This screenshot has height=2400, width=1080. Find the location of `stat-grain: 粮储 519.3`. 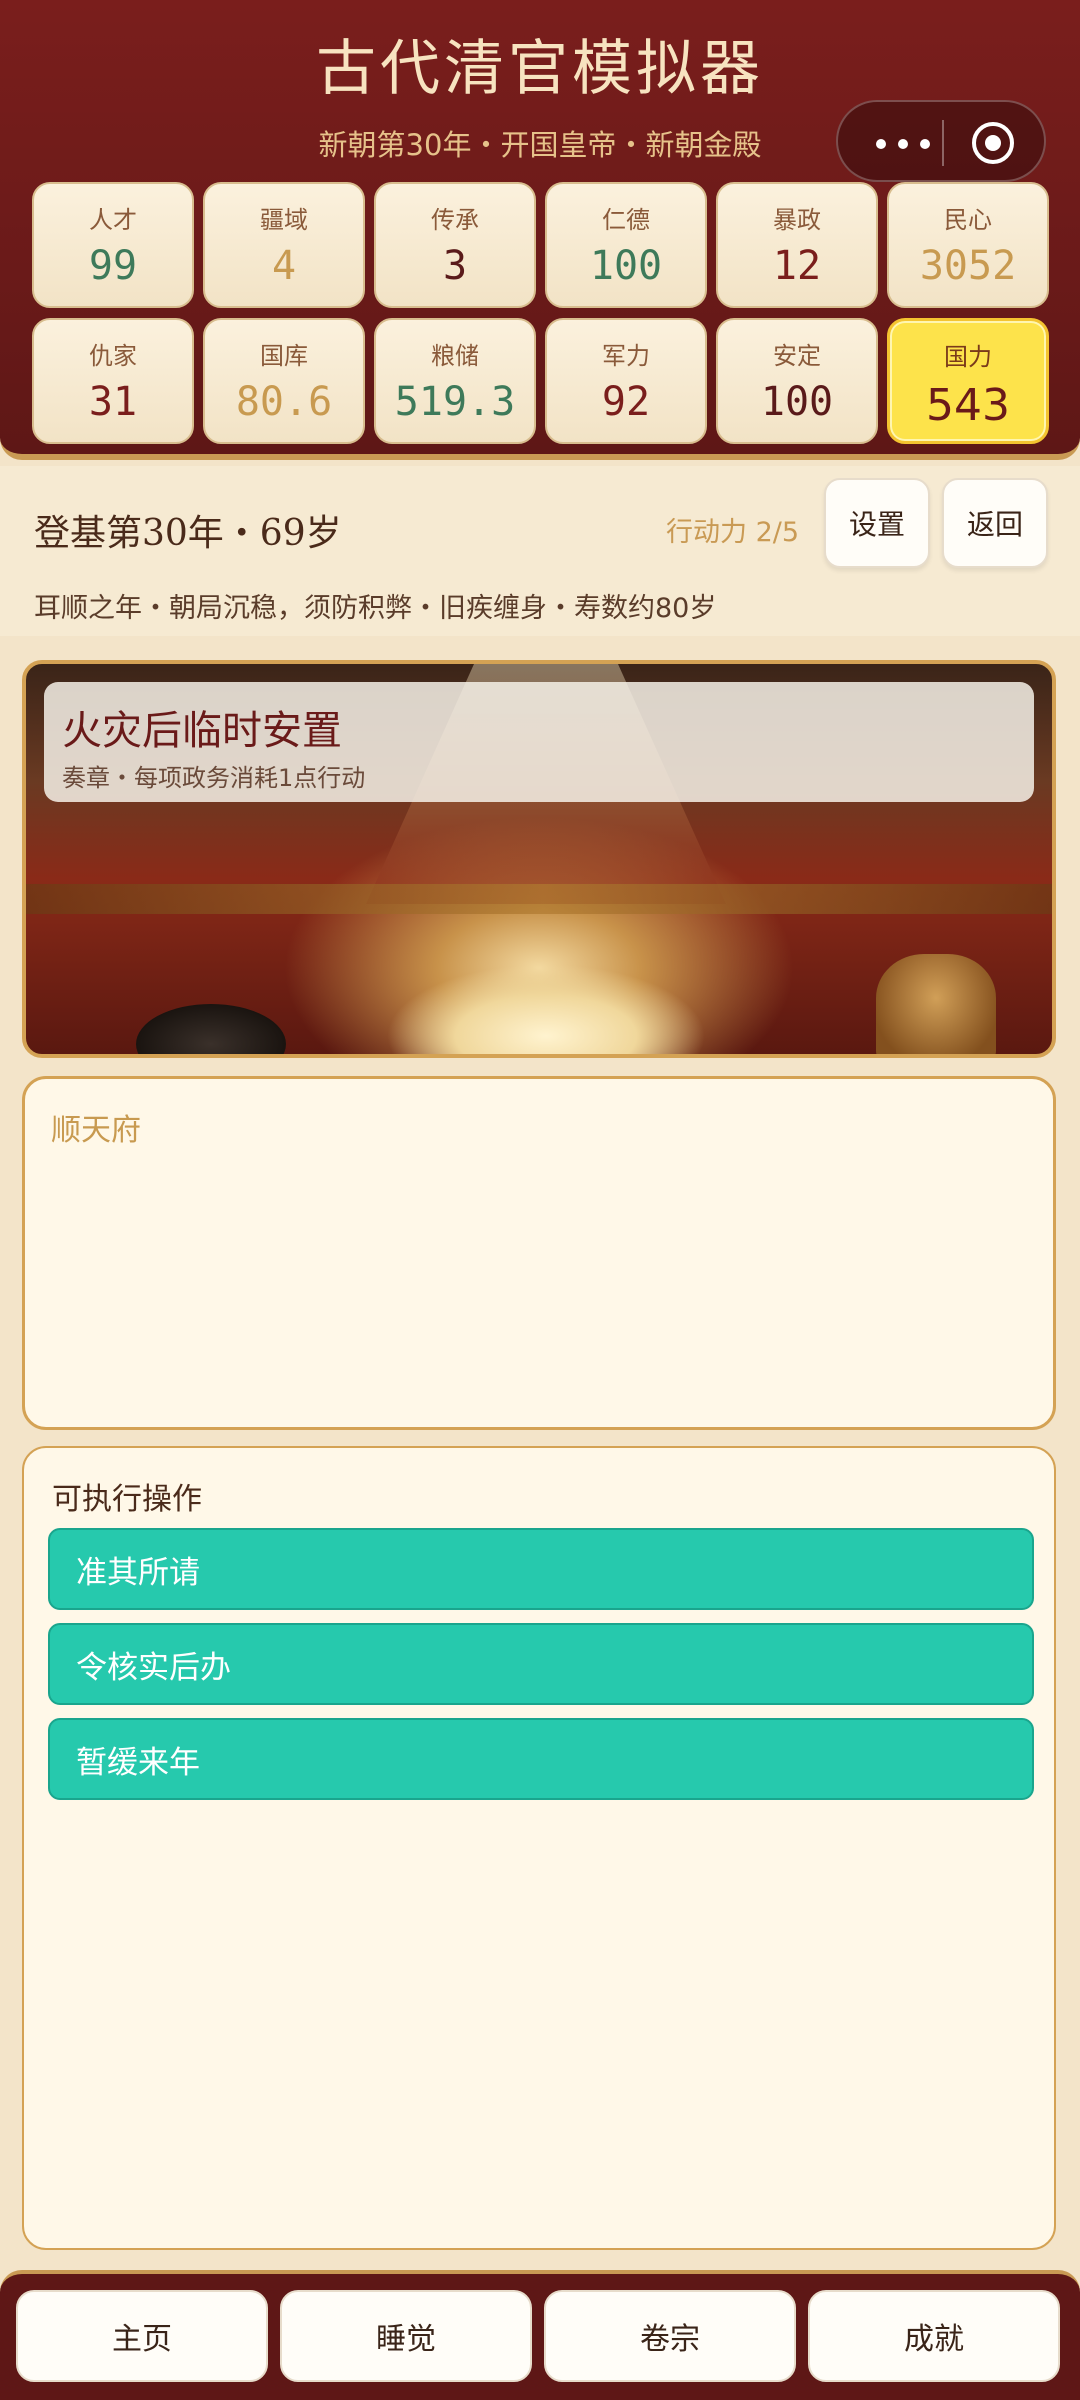

stat-grain: 粮储 519.3 is located at coordinates (455, 381).